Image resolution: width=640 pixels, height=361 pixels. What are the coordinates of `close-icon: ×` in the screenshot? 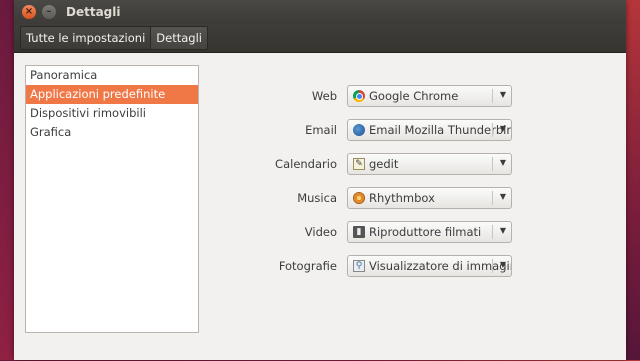 It's located at (29, 11).